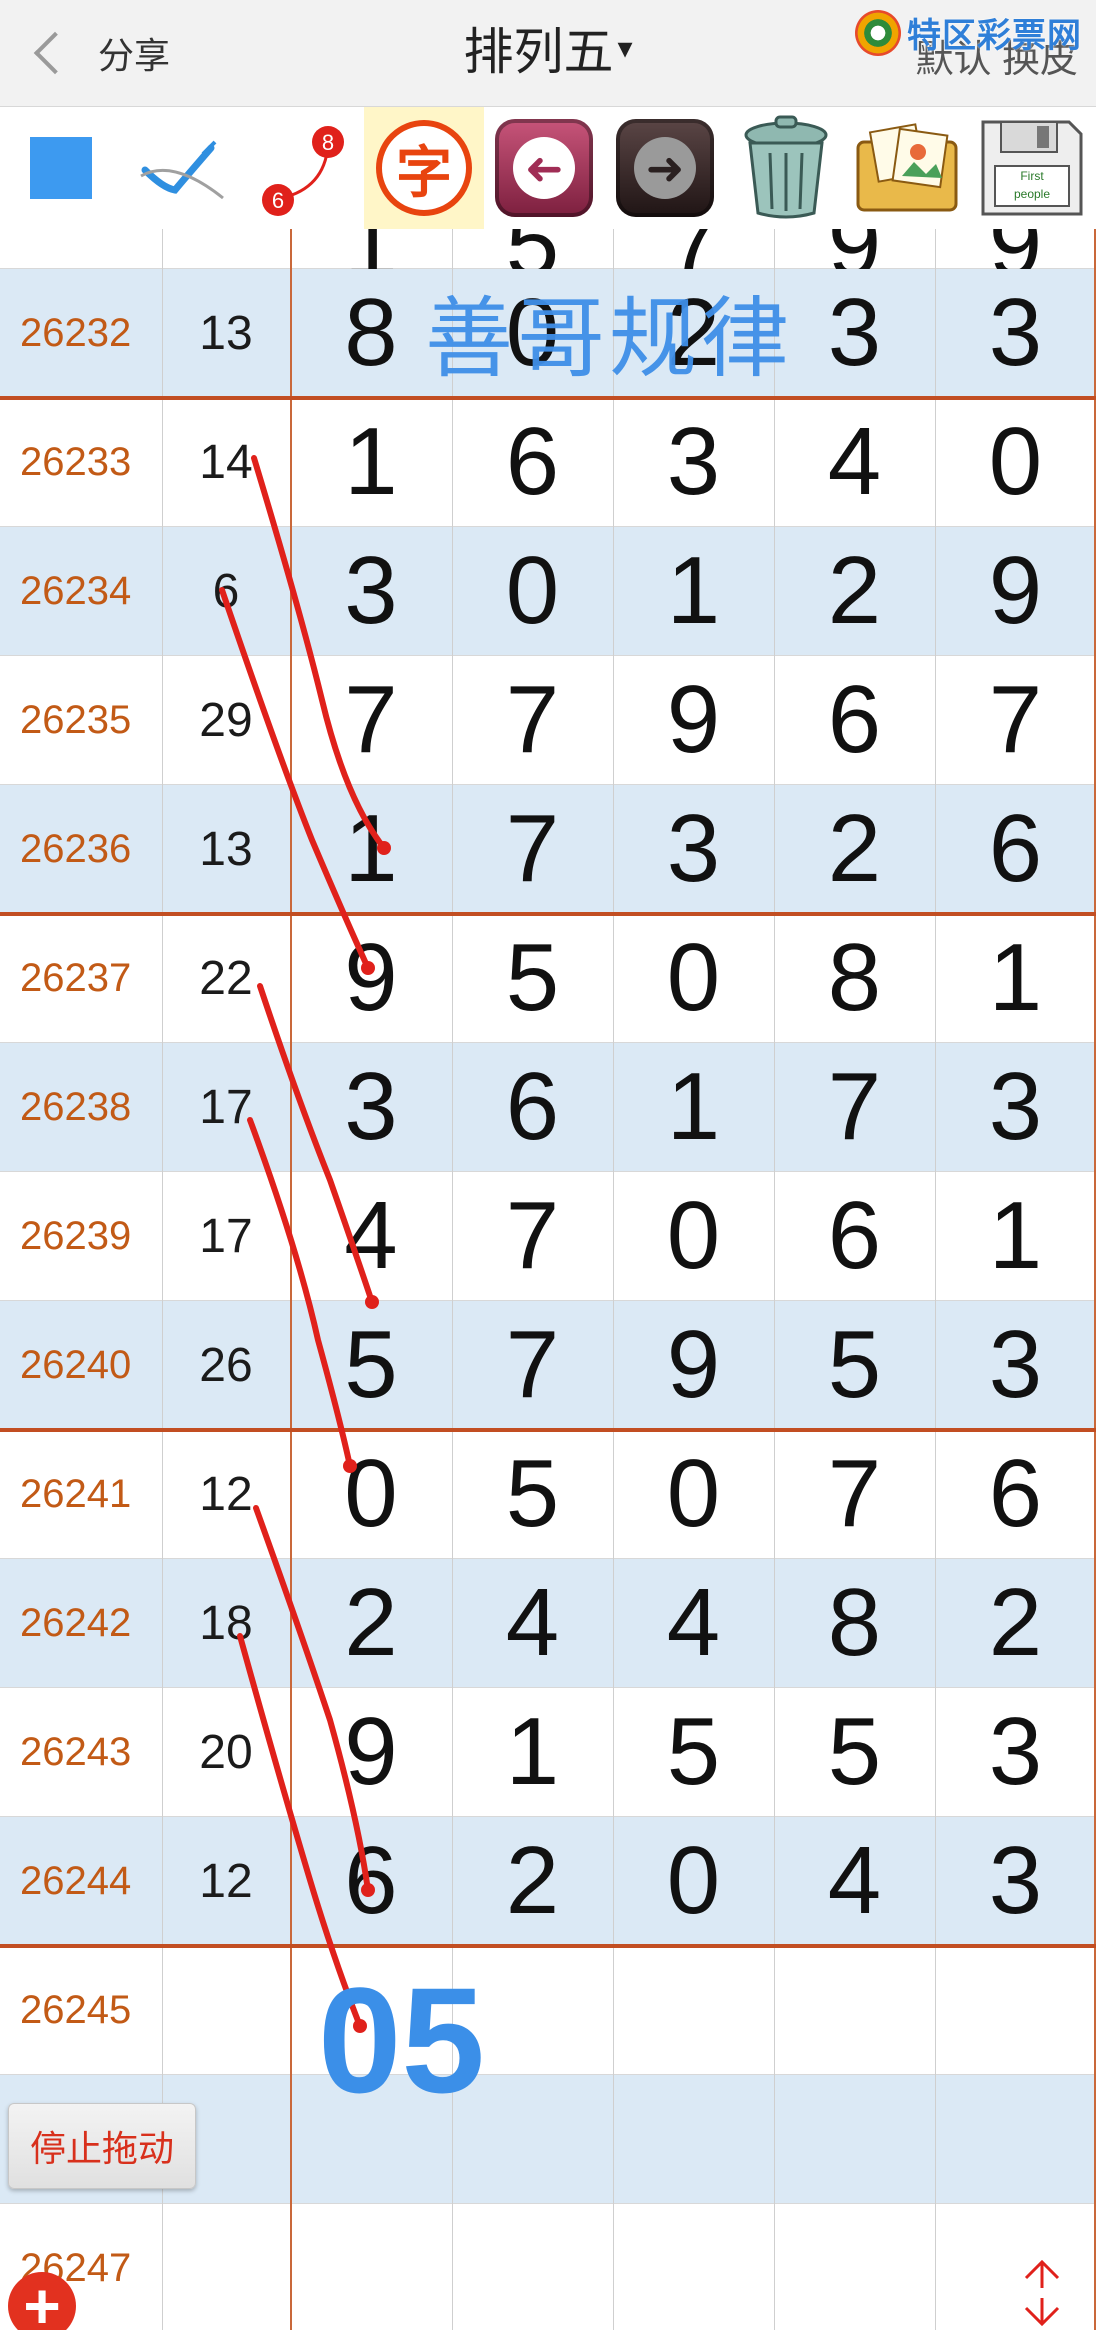 The image size is (1096, 2330). I want to click on checkmark-pen-icon, so click(182, 170).